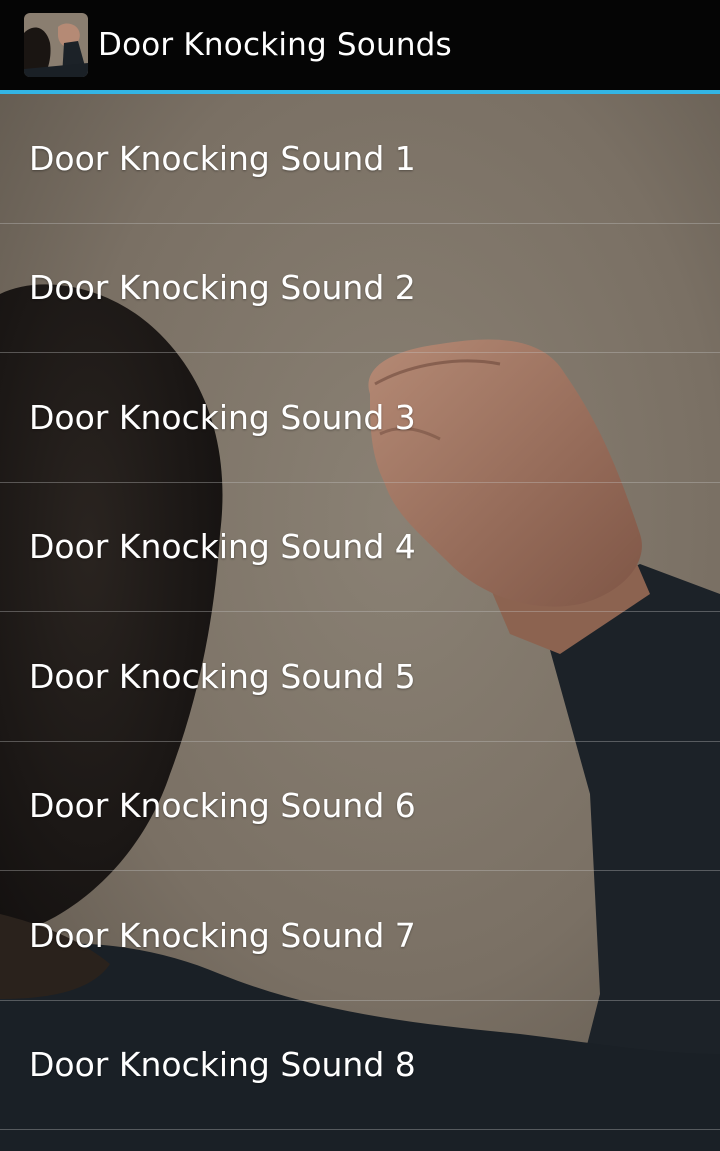 Image resolution: width=720 pixels, height=1151 pixels. What do you see at coordinates (56, 45) in the screenshot?
I see `app-icon` at bounding box center [56, 45].